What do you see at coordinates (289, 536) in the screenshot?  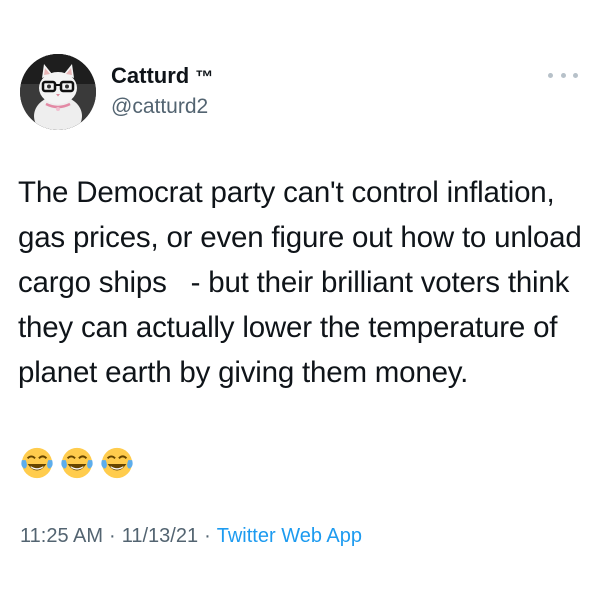 I see `tweet-source-link: Twitter Web App` at bounding box center [289, 536].